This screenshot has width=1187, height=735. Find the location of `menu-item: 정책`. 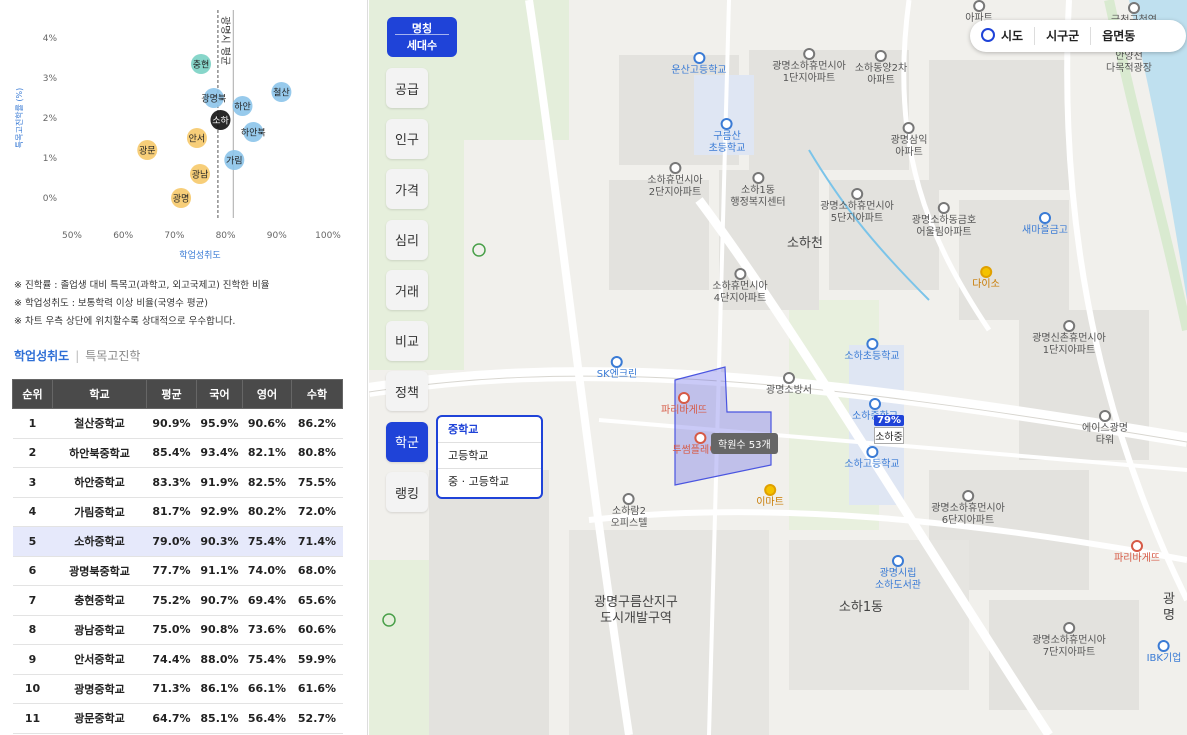

menu-item: 정책 is located at coordinates (407, 391).